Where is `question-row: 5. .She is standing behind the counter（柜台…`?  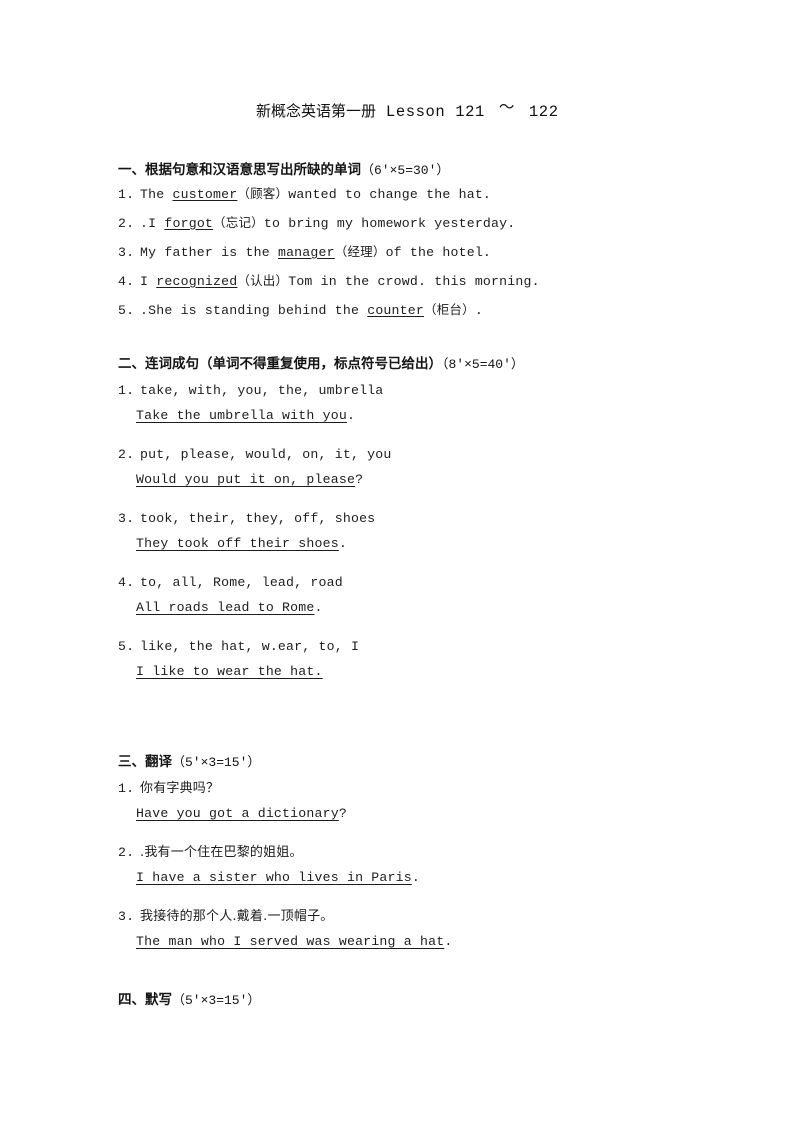
question-row: 5. .She is standing behind the counter（柜台… is located at coordinates (418, 310).